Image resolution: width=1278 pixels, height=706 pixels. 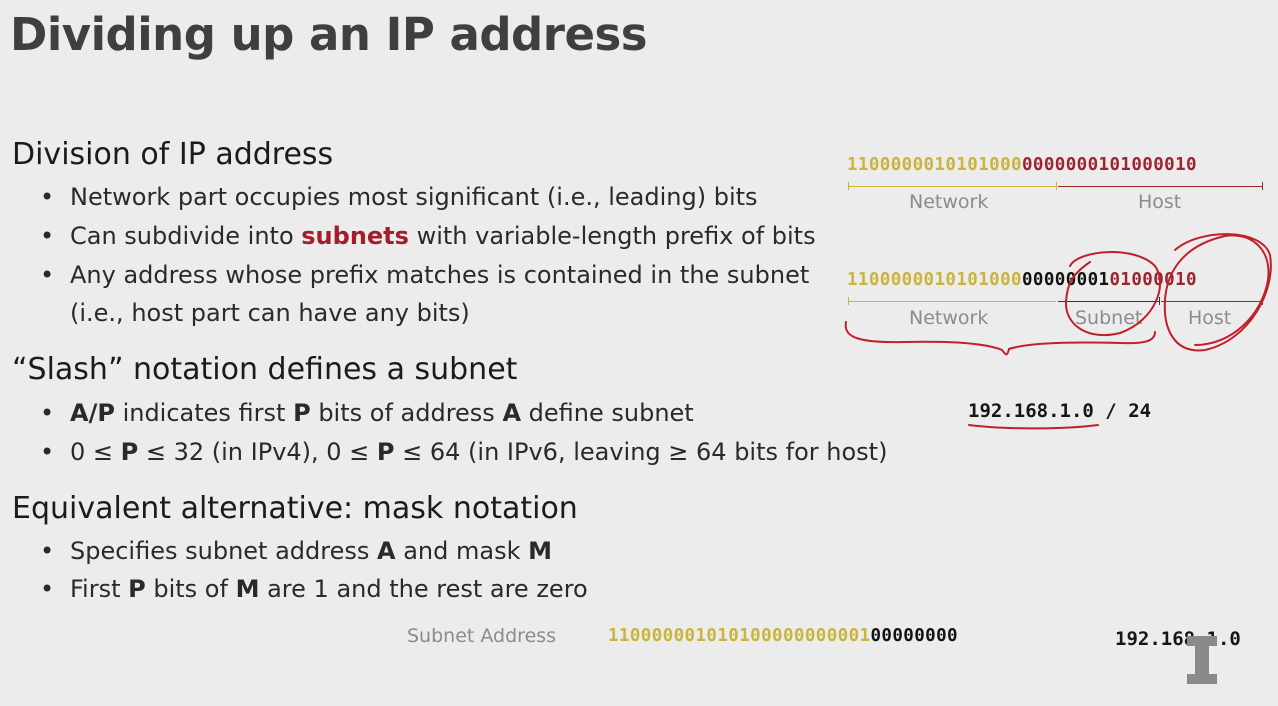 I want to click on subnet-address-bits: 11000000101010000000000100000000, so click(x=783, y=636).